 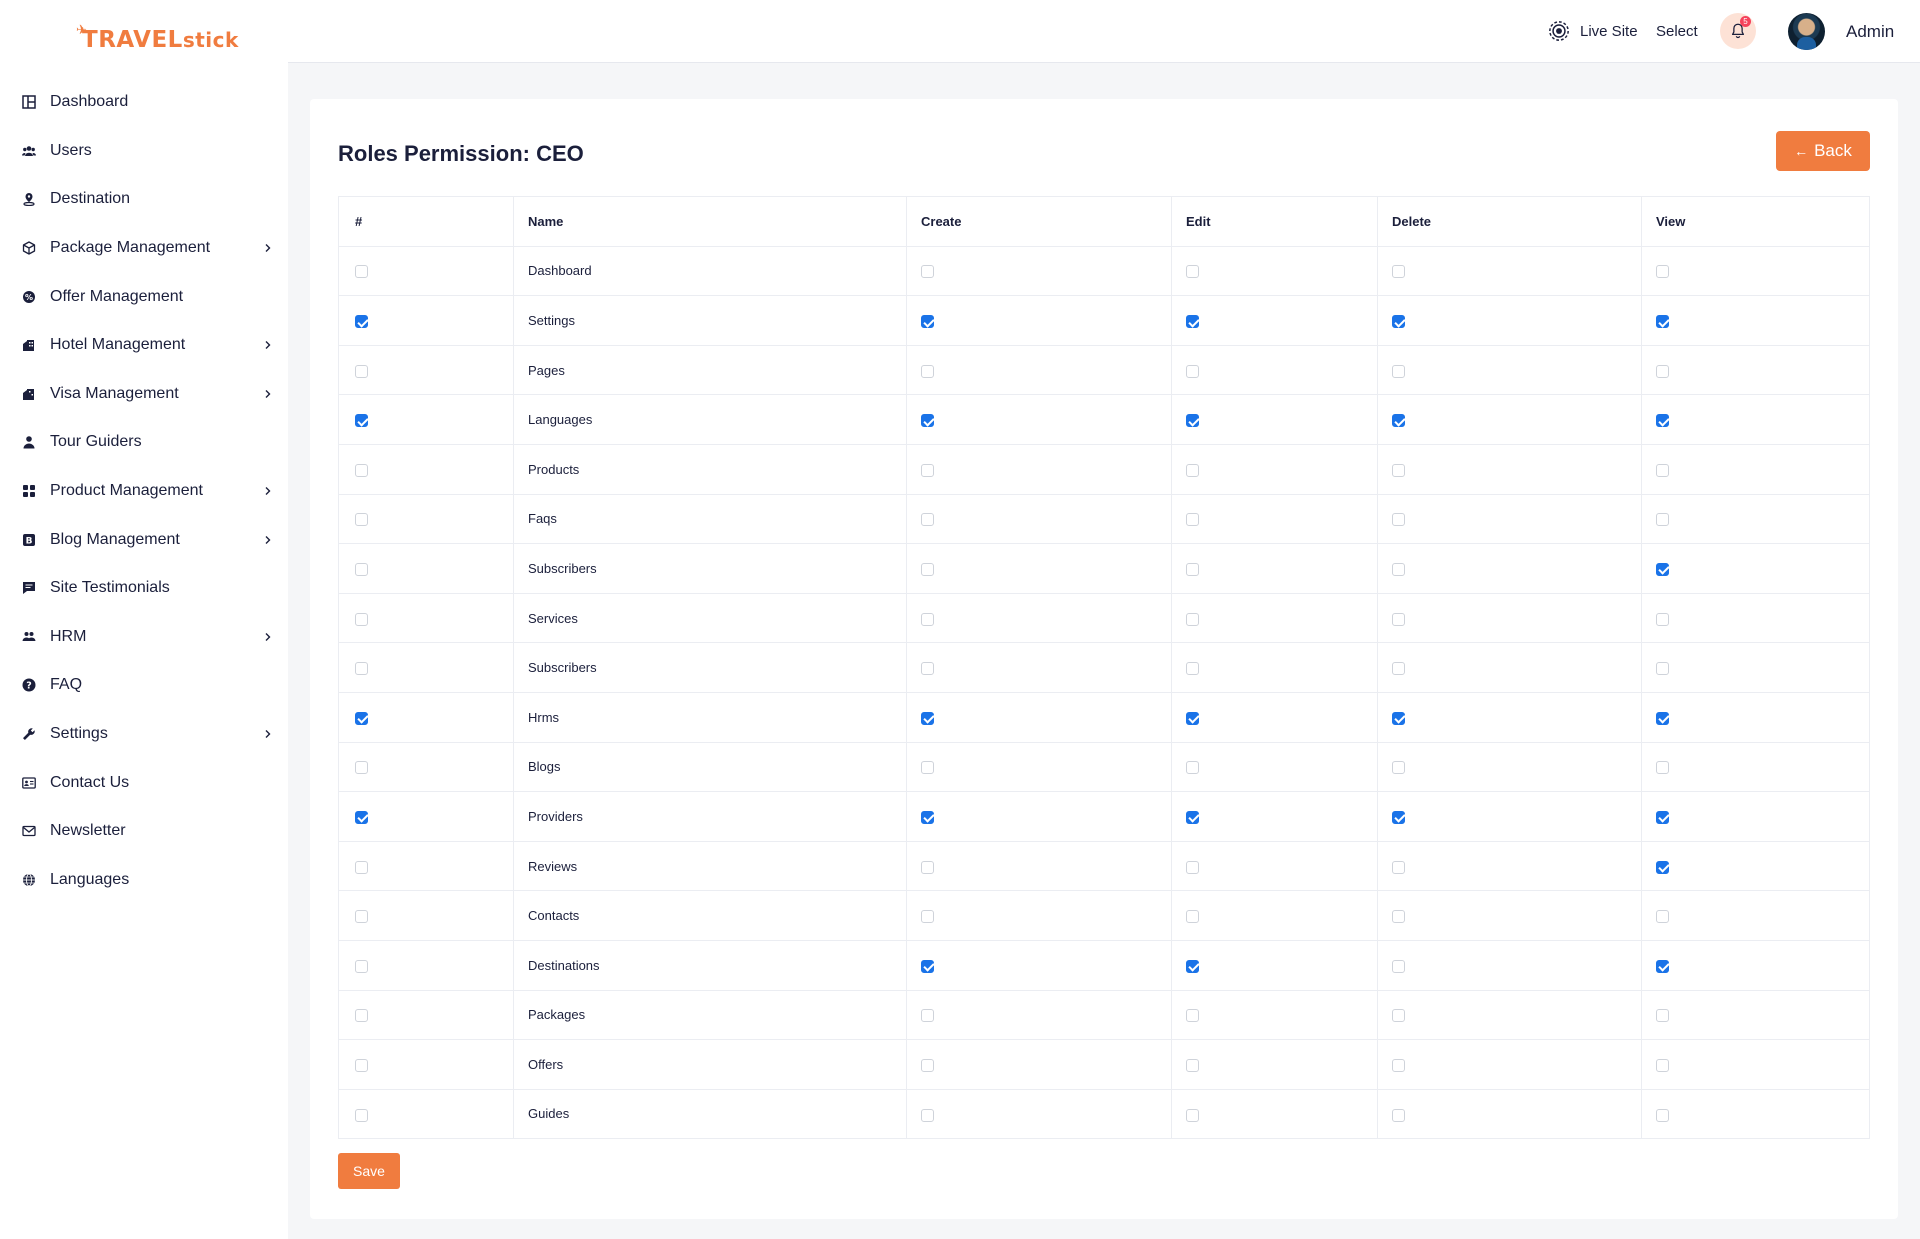 I want to click on sidebar-item-hotel-management: Hotel Management, so click(x=144, y=345).